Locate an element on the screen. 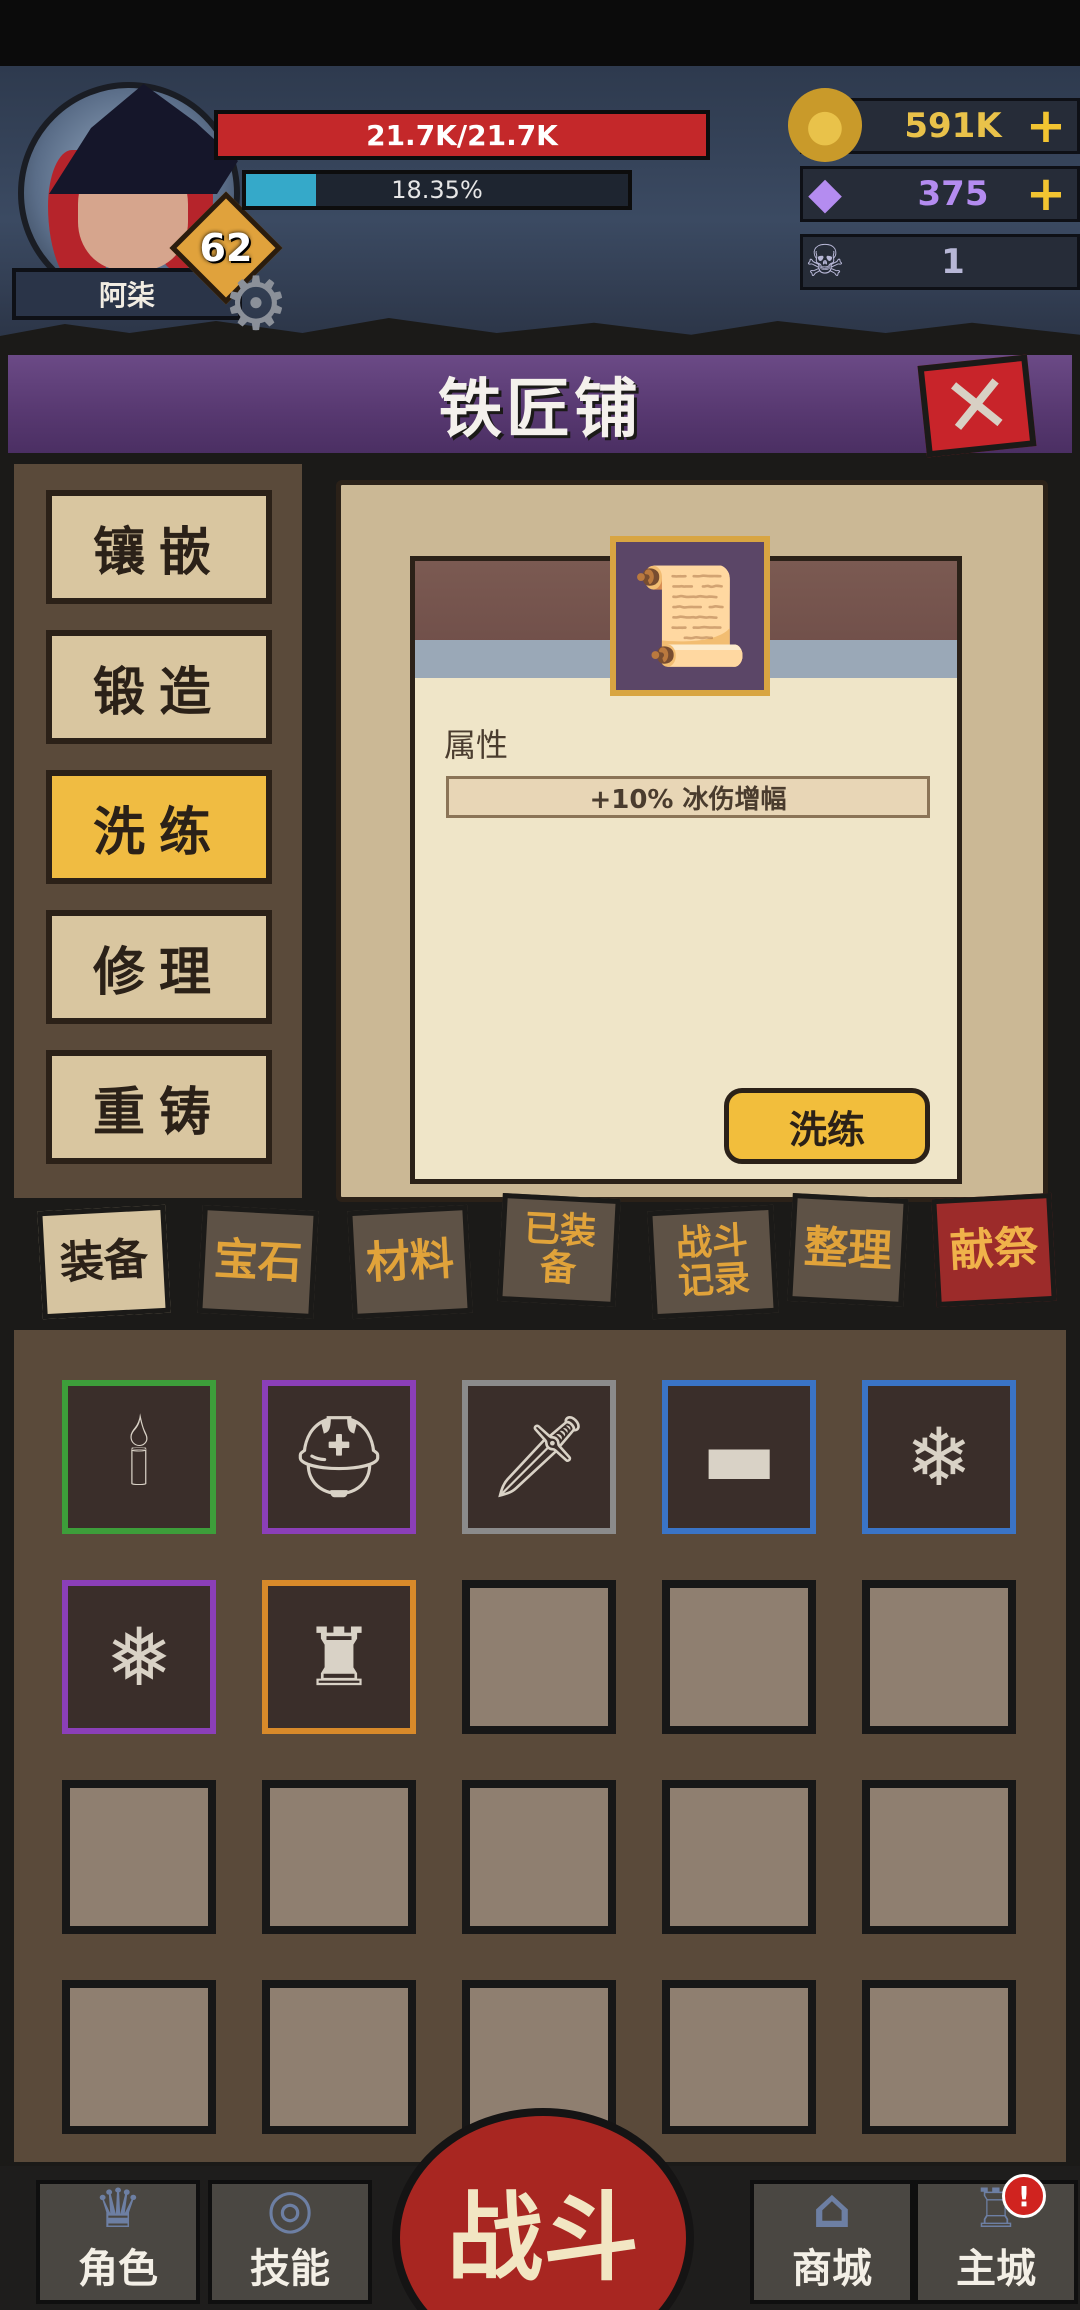 The width and height of the screenshot is (1080, 2310). tab: 战斗 记录 is located at coordinates (713, 1262).